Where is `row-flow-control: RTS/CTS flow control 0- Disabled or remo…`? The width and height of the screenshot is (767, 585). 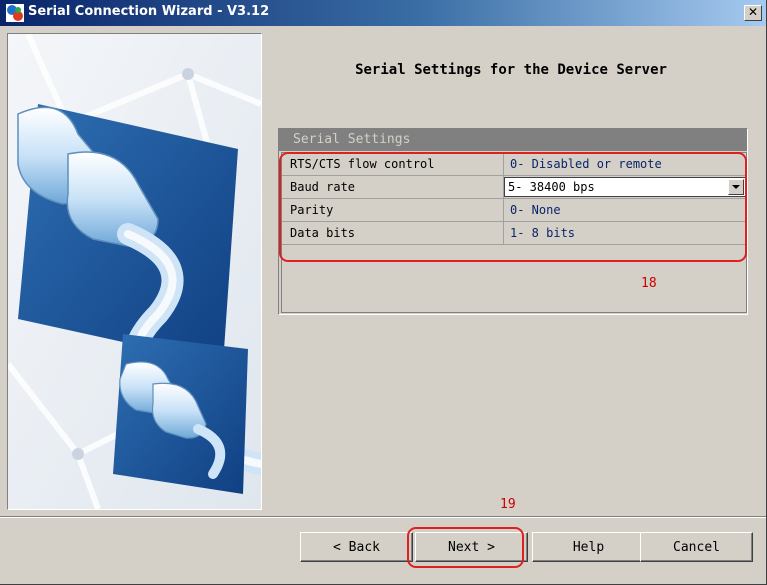
row-flow-control: RTS/CTS flow control 0- Disabled or remo… is located at coordinates (514, 164).